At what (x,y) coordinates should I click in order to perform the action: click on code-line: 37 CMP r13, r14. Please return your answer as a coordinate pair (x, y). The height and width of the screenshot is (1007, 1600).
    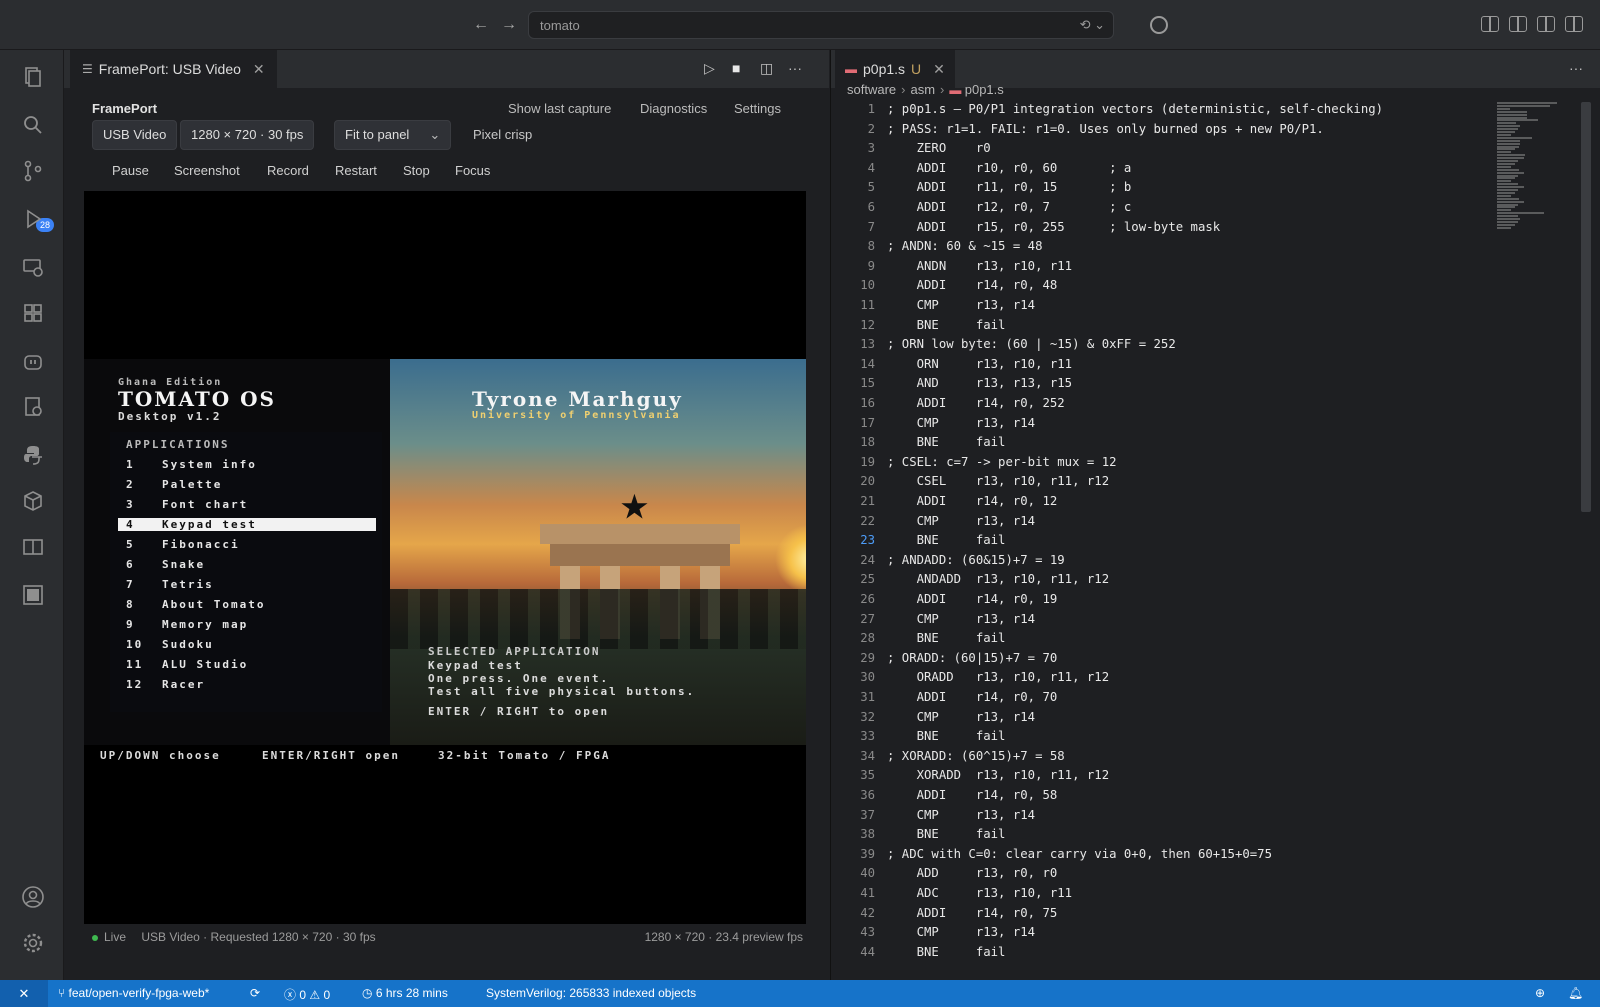
    Looking at the image, I should click on (1196, 818).